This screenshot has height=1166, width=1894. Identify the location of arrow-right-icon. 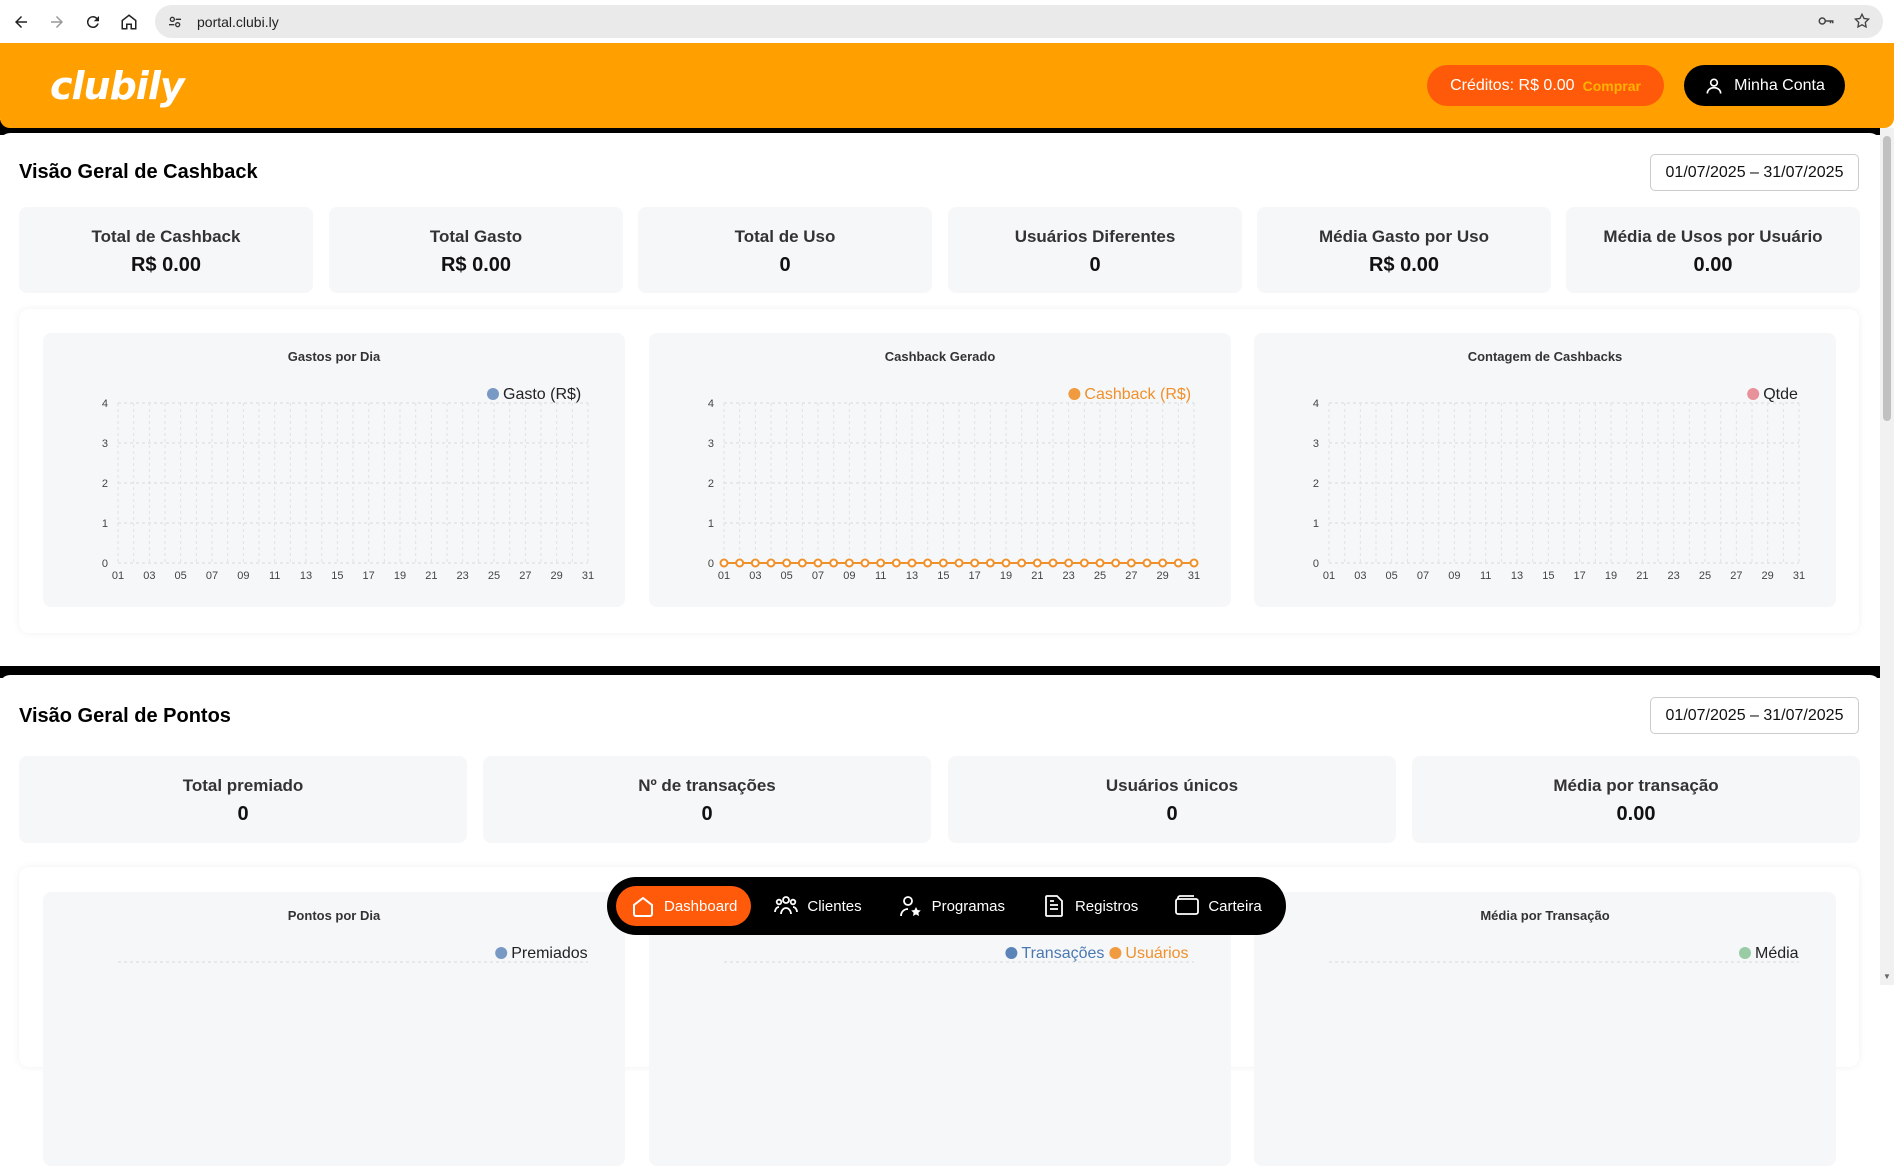
(57, 21).